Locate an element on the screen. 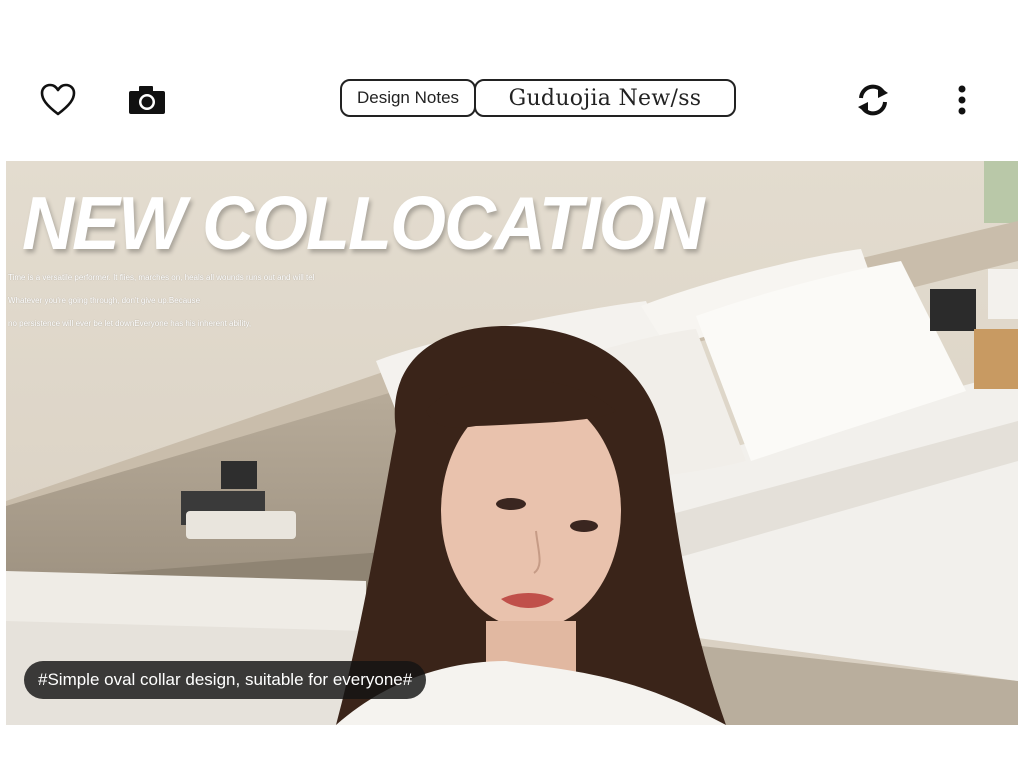 Image resolution: width=1024 pixels, height=768 pixels. favorite-button is located at coordinates (58, 100).